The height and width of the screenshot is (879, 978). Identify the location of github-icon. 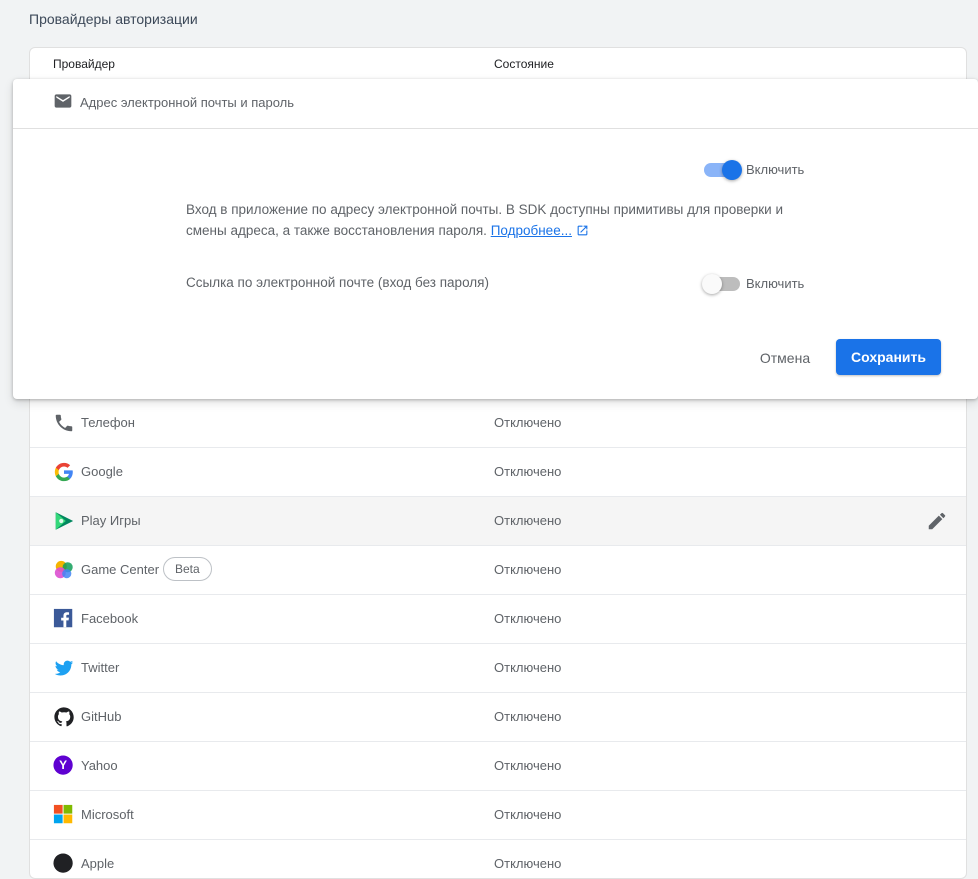
(64, 717).